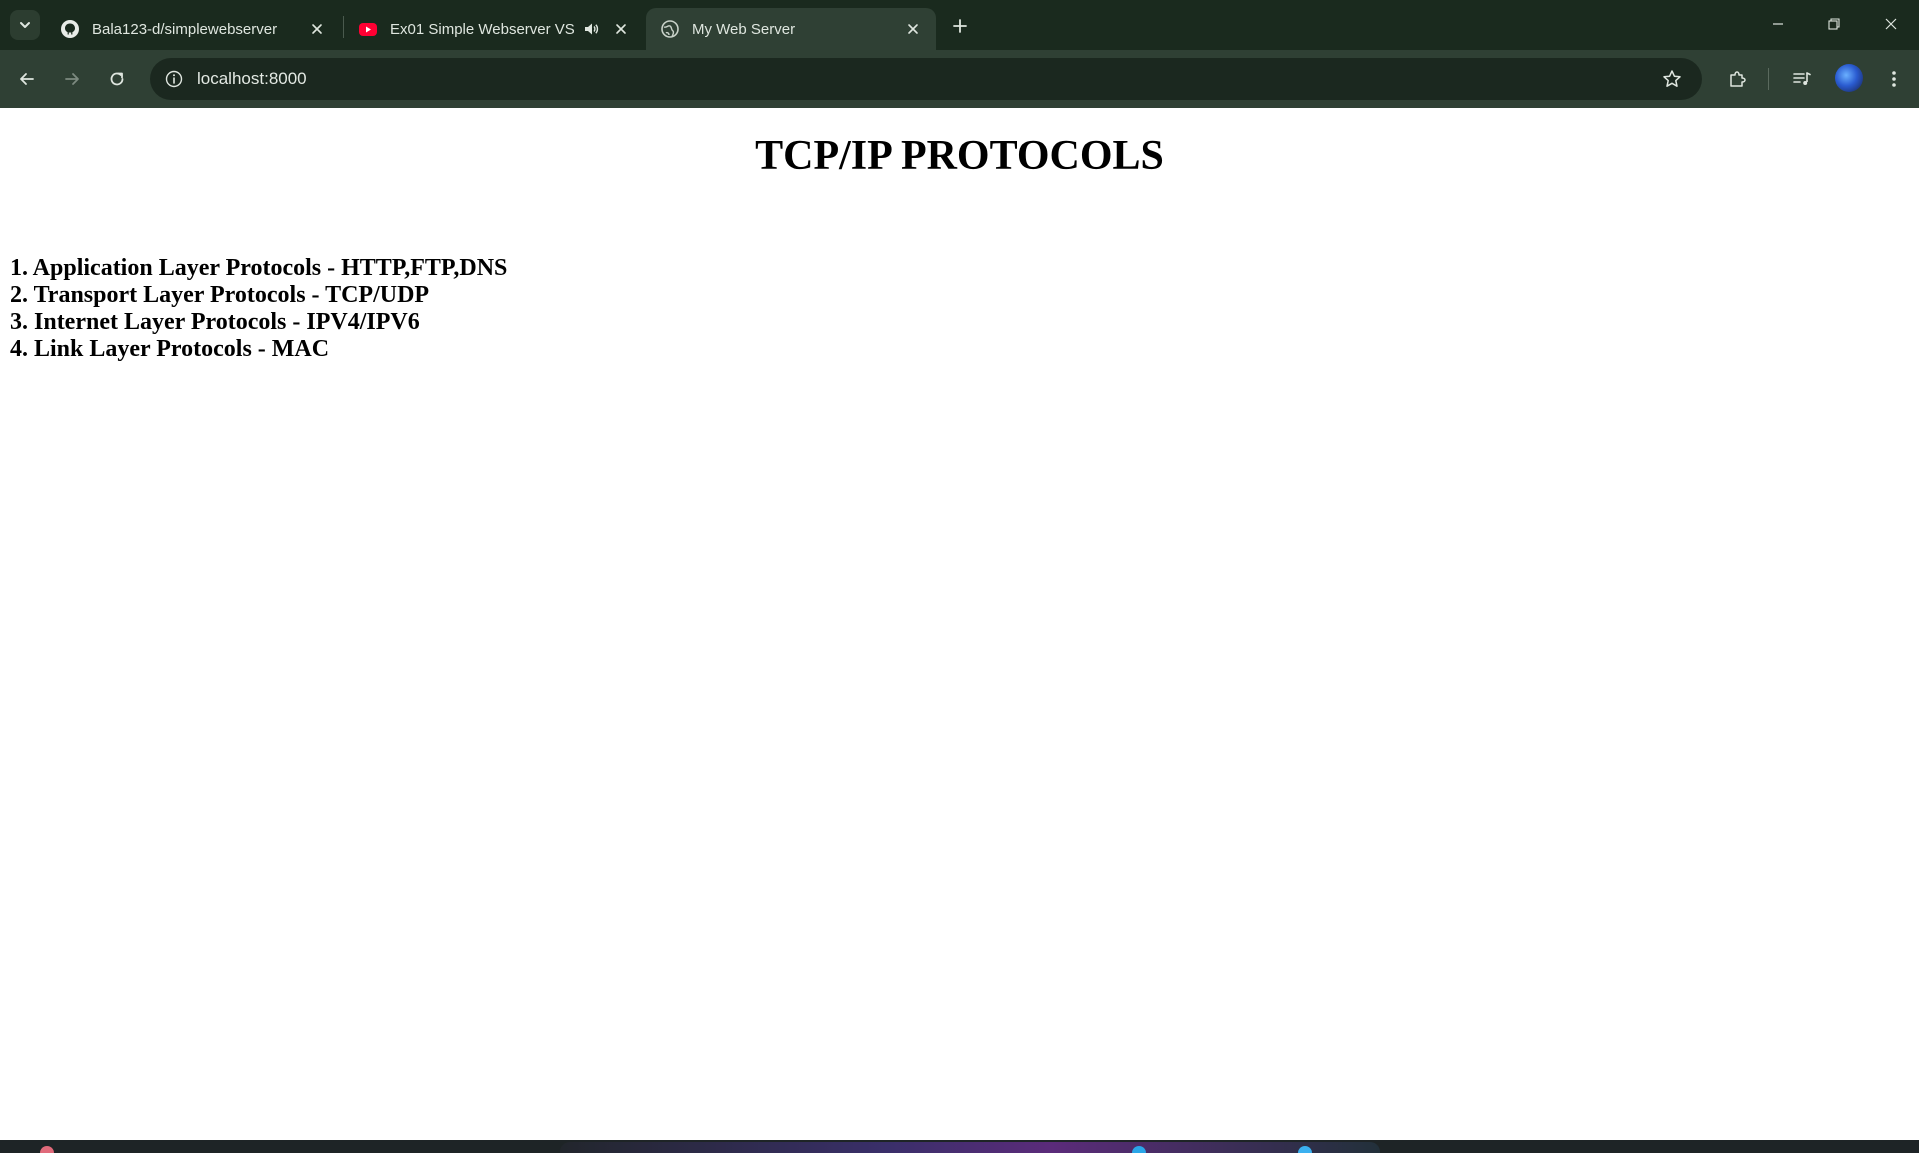 The height and width of the screenshot is (1153, 1919). I want to click on browser-menu-button, so click(1894, 79).